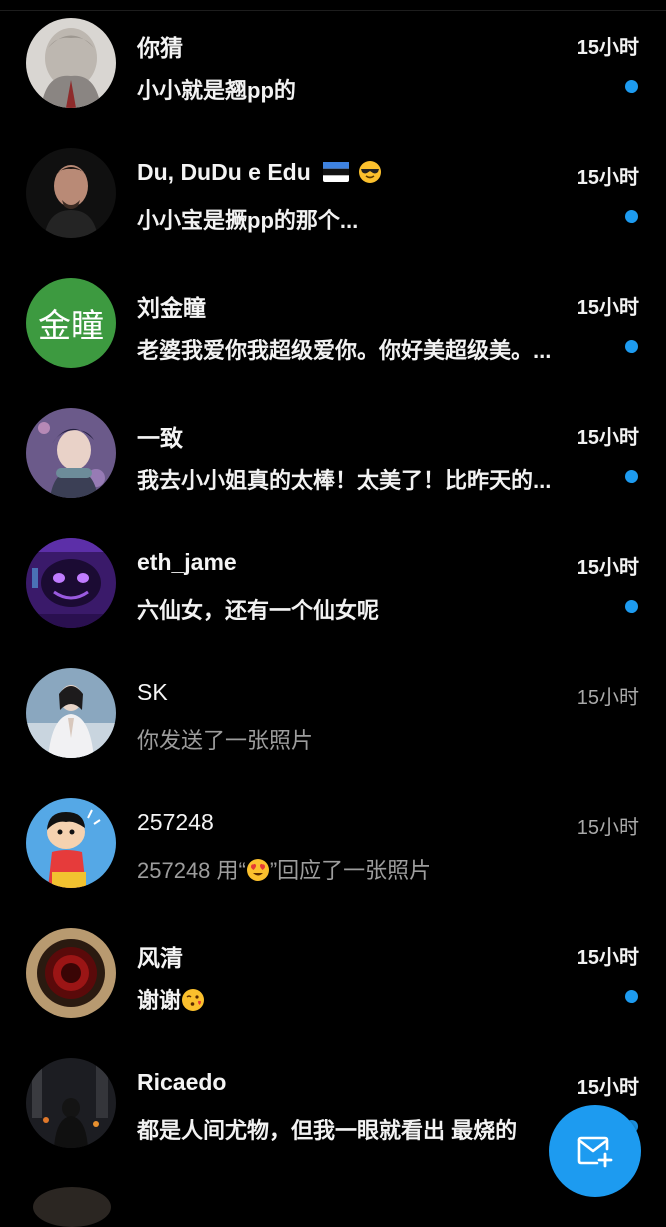 This screenshot has width=666, height=1227. Describe the element at coordinates (333, 975) in the screenshot. I see `conversation-row: 风清 15小时 谢谢` at that location.